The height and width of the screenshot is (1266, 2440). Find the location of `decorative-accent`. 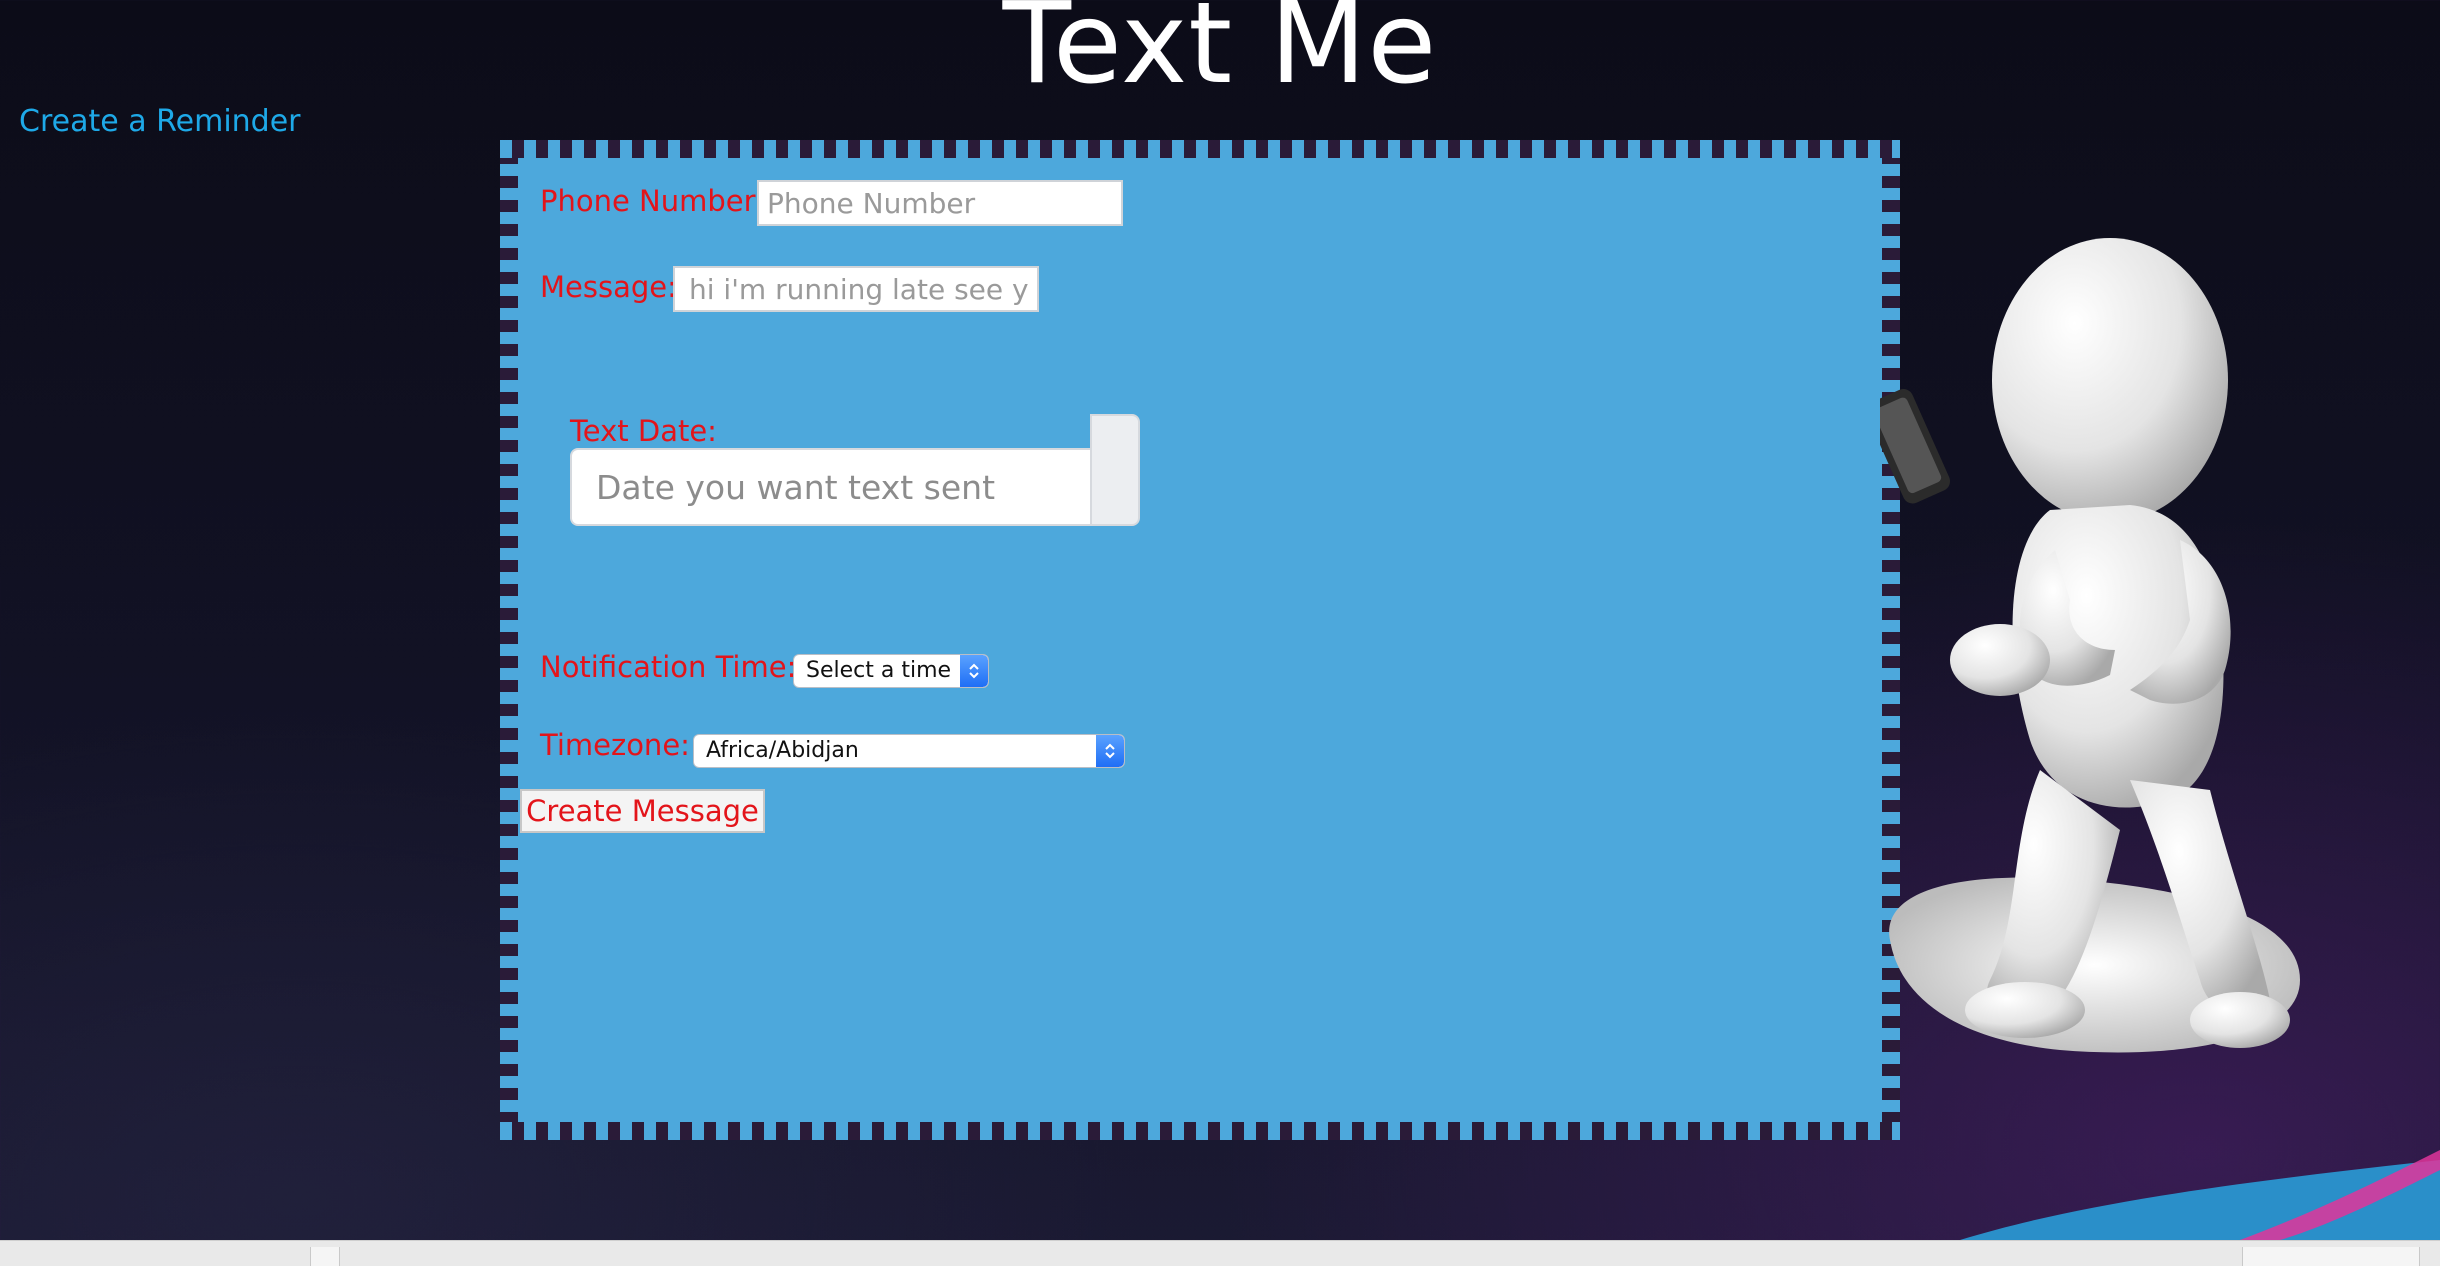

decorative-accent is located at coordinates (2200, 1195).